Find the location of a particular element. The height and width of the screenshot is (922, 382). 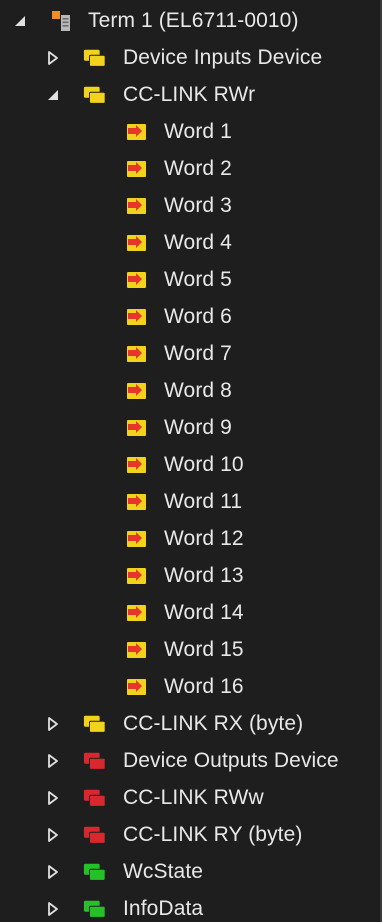

tree-variable-item: Word 13 is located at coordinates (190, 575).